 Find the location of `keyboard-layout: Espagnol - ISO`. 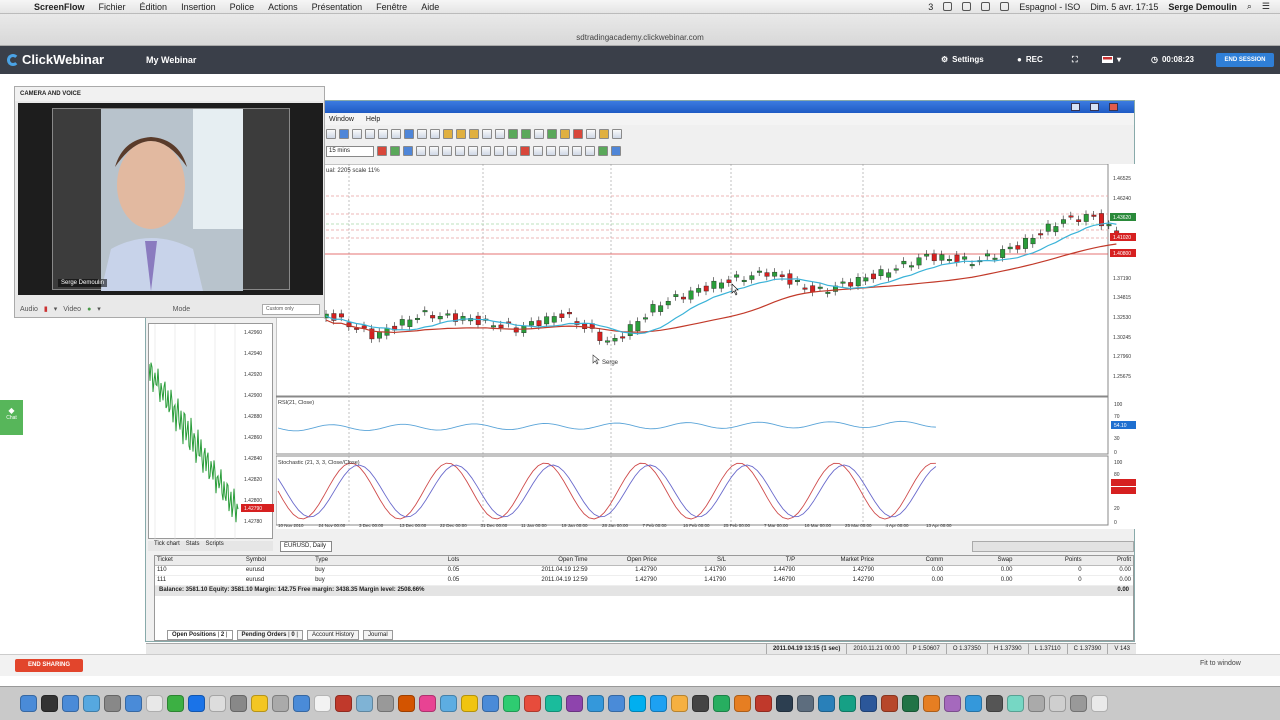

keyboard-layout: Espagnol - ISO is located at coordinates (1049, 7).